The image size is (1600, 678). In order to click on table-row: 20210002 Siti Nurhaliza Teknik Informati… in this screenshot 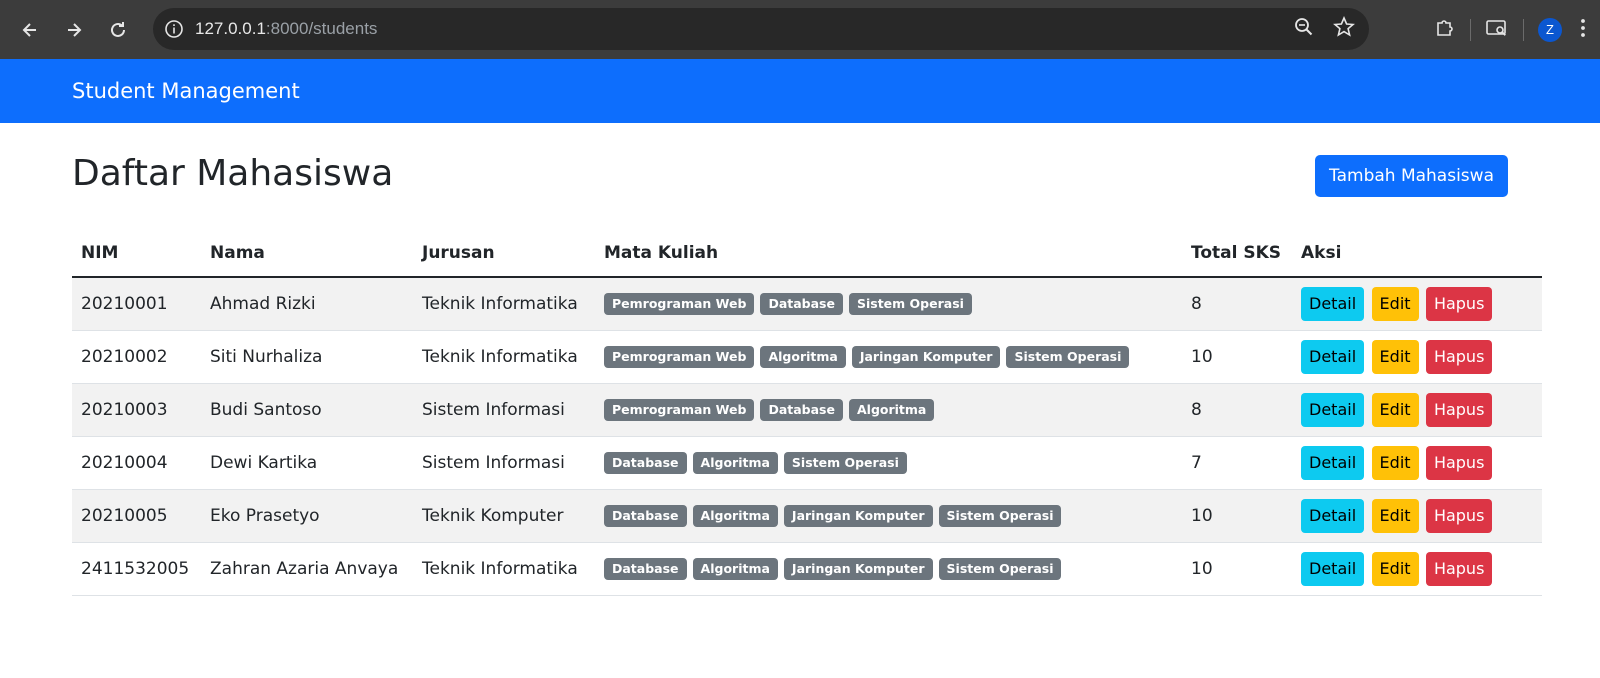, I will do `click(807, 357)`.